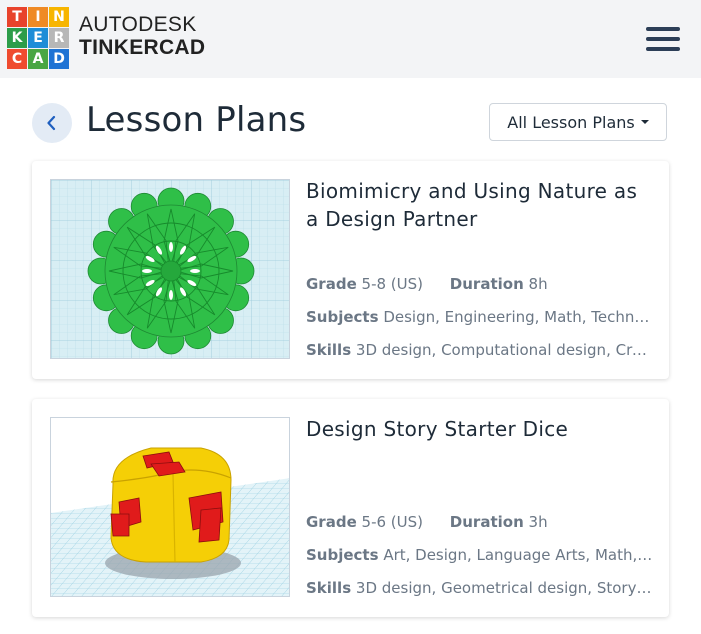  What do you see at coordinates (17, 59) in the screenshot?
I see `logo-letter: C` at bounding box center [17, 59].